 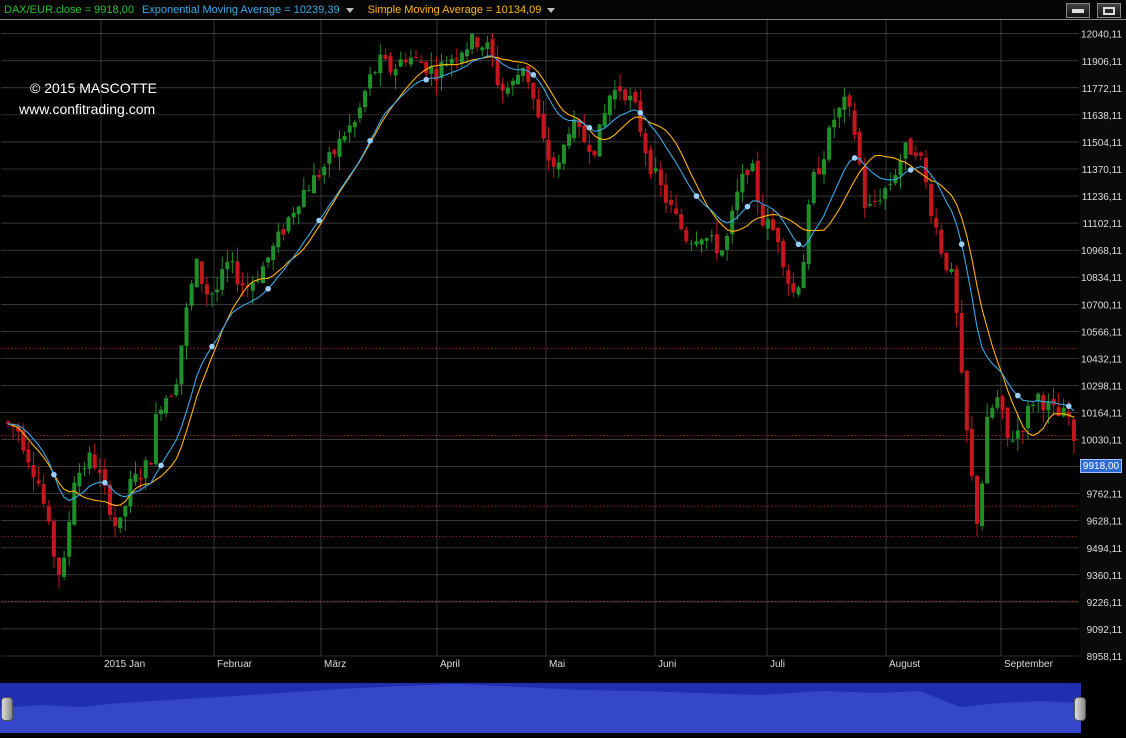 What do you see at coordinates (241, 10) in the screenshot?
I see `legend-ema: Exponential Moving Average = 10239,39` at bounding box center [241, 10].